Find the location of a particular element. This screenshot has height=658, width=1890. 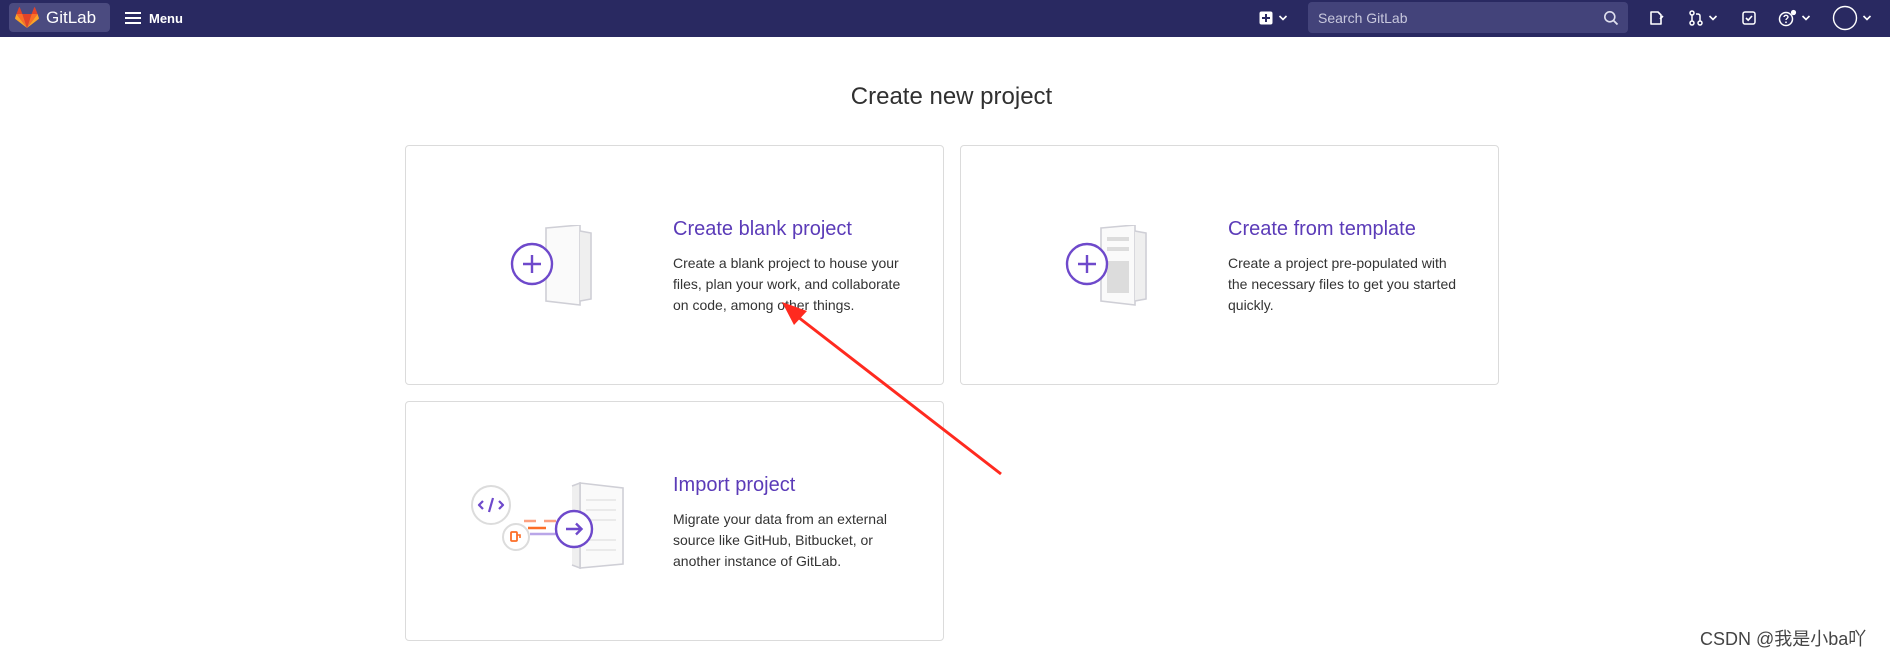

annotation-arrow-icon is located at coordinates (892, 389).